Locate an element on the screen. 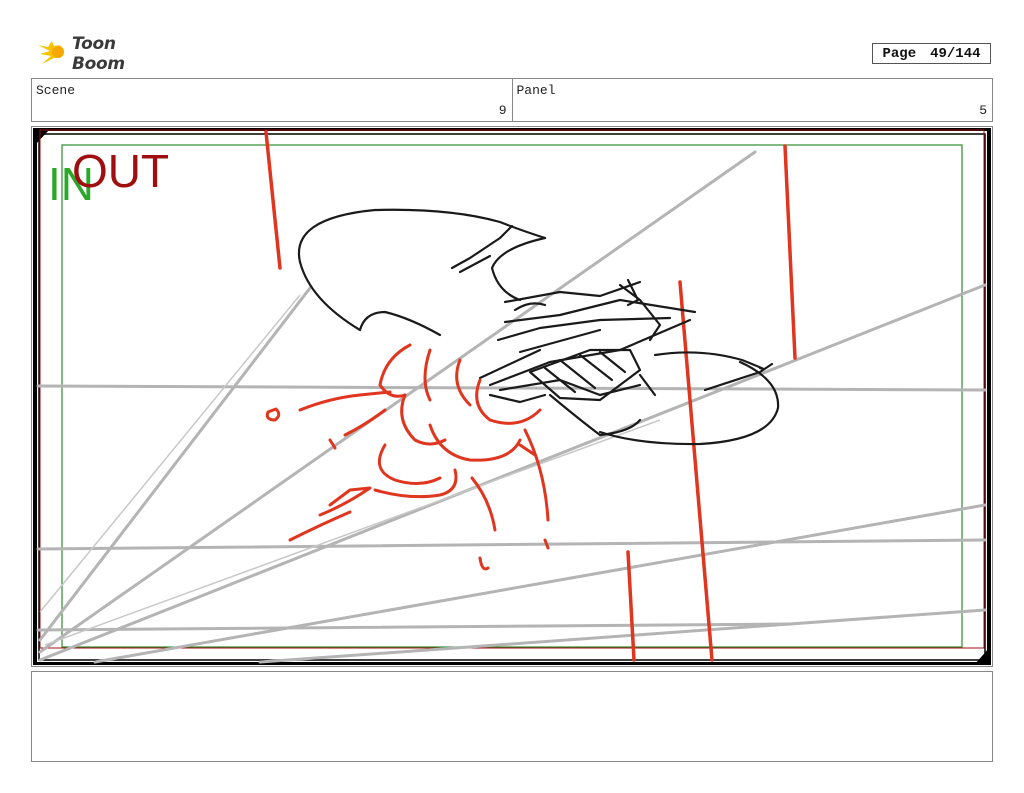  out-label: OUT is located at coordinates (120, 171).